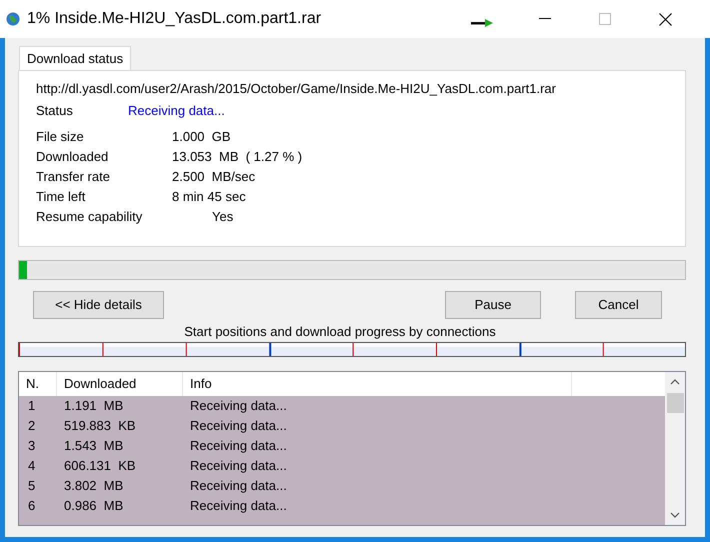  What do you see at coordinates (100, 426) in the screenshot?
I see `table-cell-text: 519.883 KB` at bounding box center [100, 426].